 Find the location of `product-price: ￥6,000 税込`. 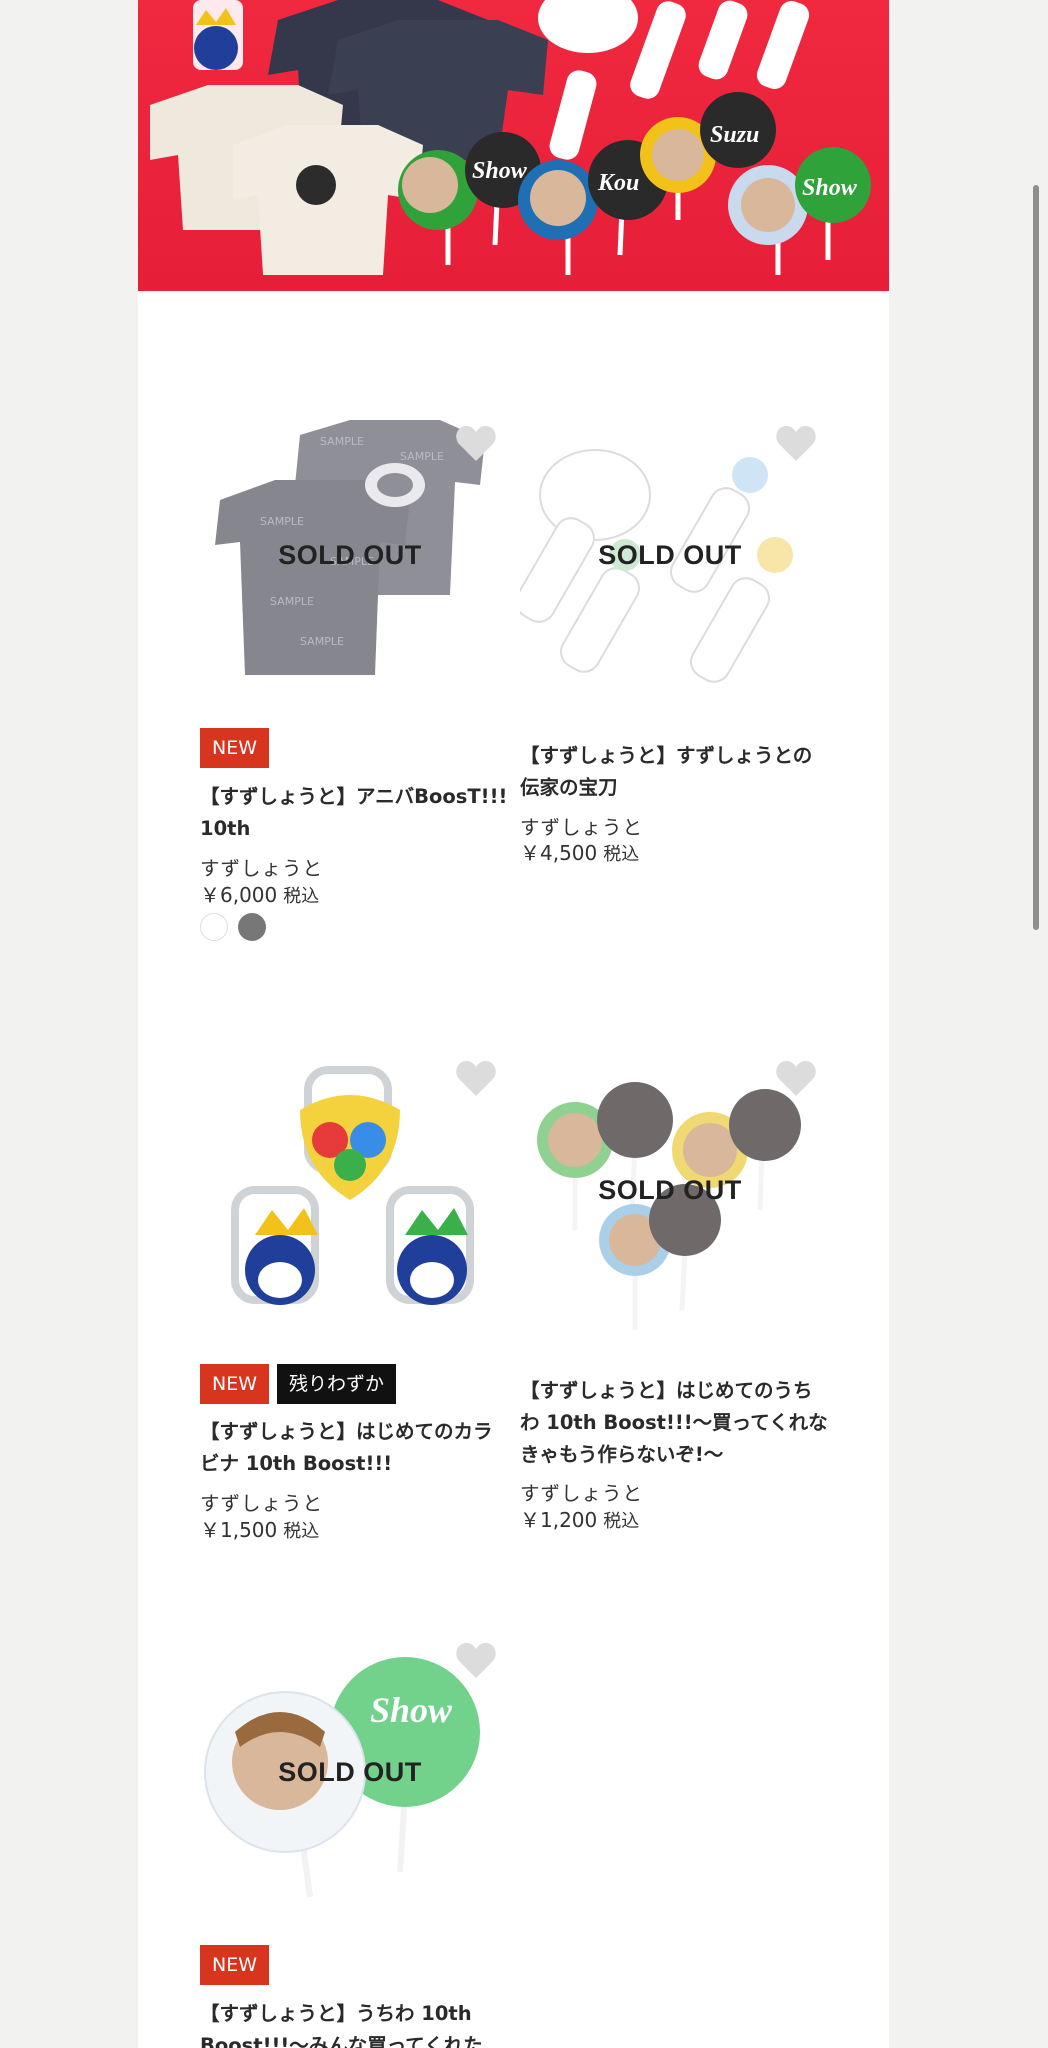

product-price: ￥6,000 税込 is located at coordinates (259, 893).